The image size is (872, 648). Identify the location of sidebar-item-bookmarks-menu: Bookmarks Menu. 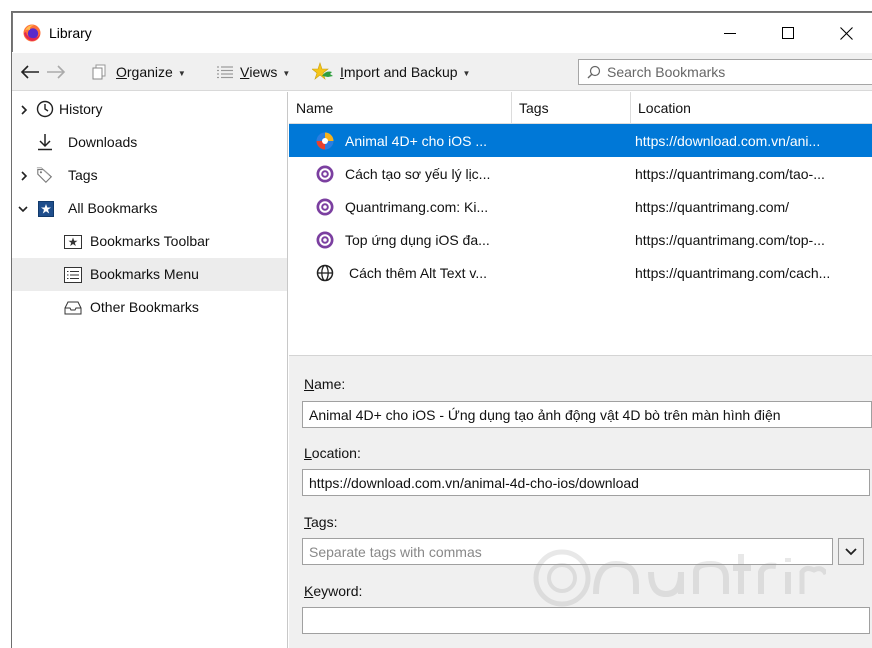
(149, 274).